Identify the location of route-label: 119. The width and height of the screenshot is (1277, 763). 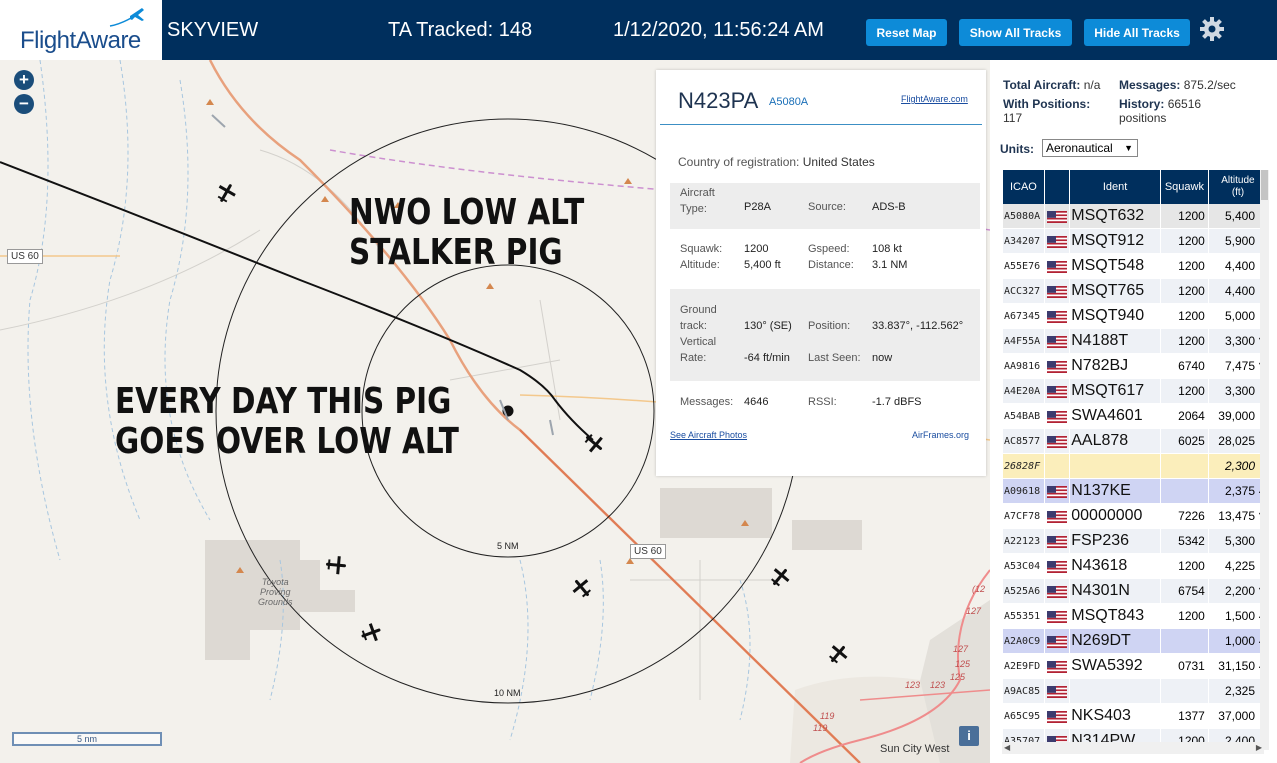
(820, 728).